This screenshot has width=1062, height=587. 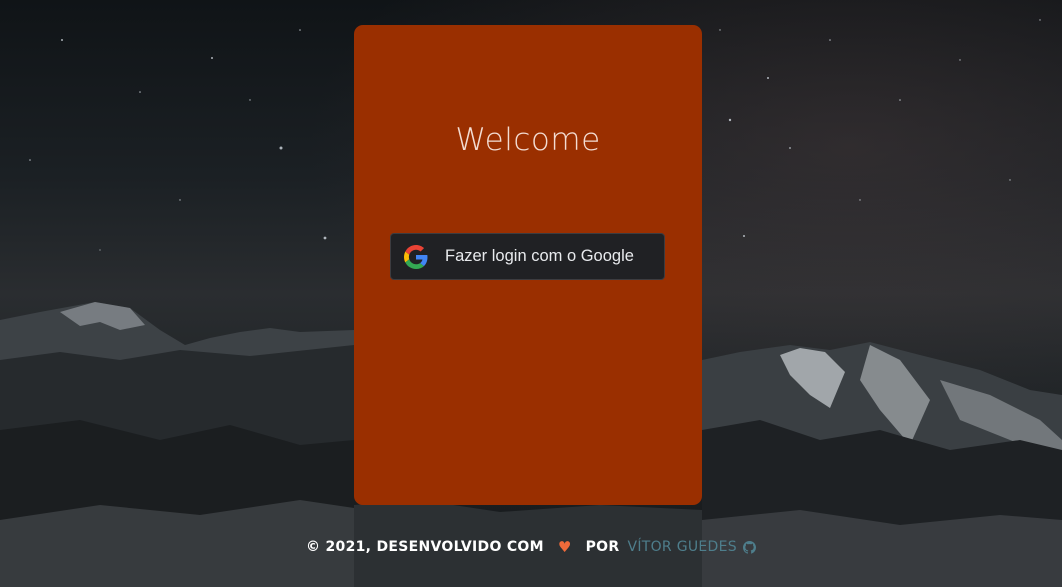 What do you see at coordinates (682, 547) in the screenshot?
I see `author-link: VÍTOR GUEDES` at bounding box center [682, 547].